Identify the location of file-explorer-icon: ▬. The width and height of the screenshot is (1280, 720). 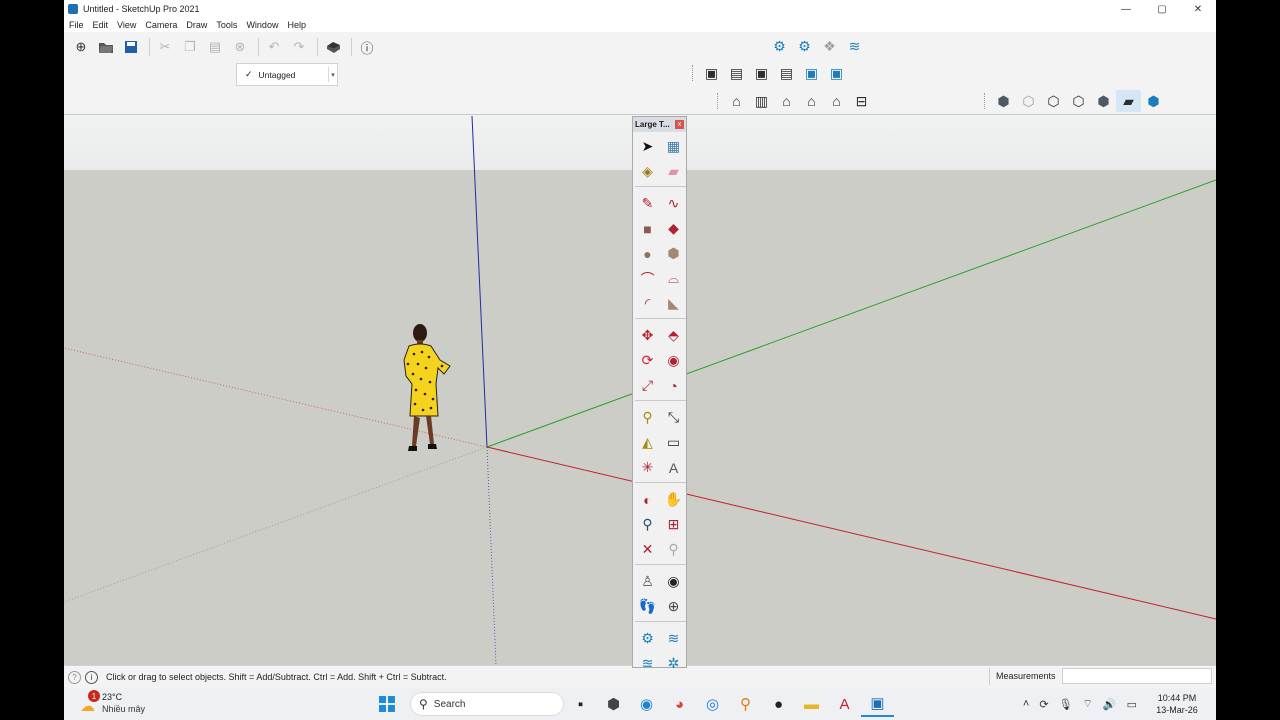
(811, 704).